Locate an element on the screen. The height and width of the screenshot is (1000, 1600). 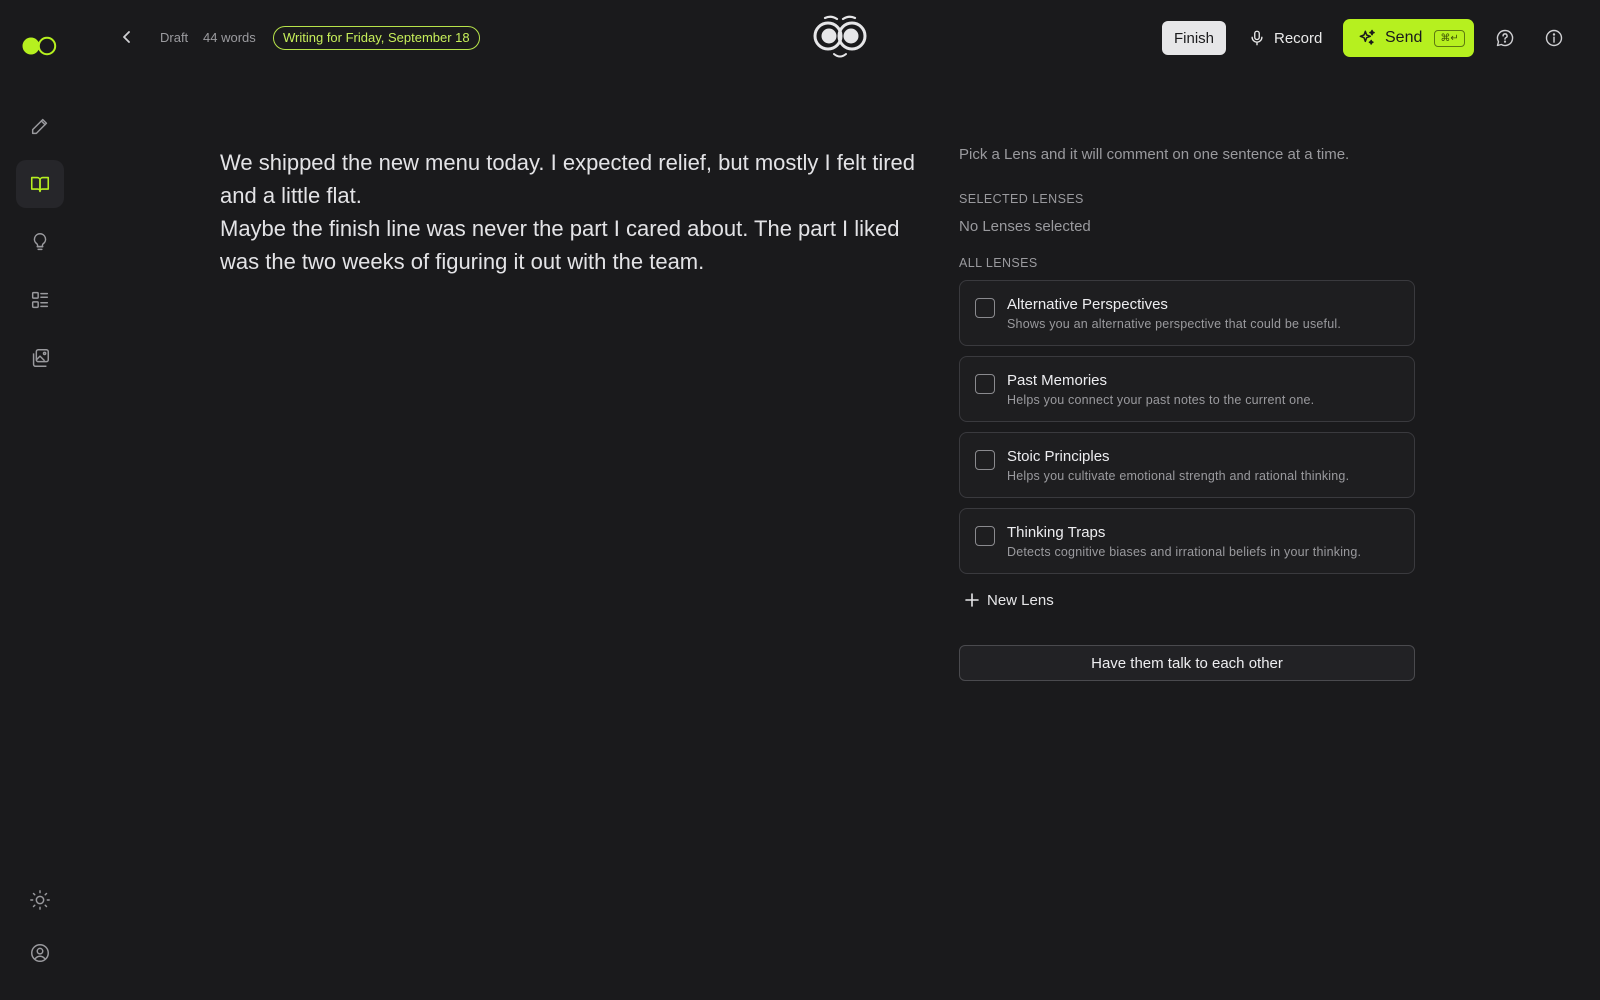
plus-icon is located at coordinates (972, 600).